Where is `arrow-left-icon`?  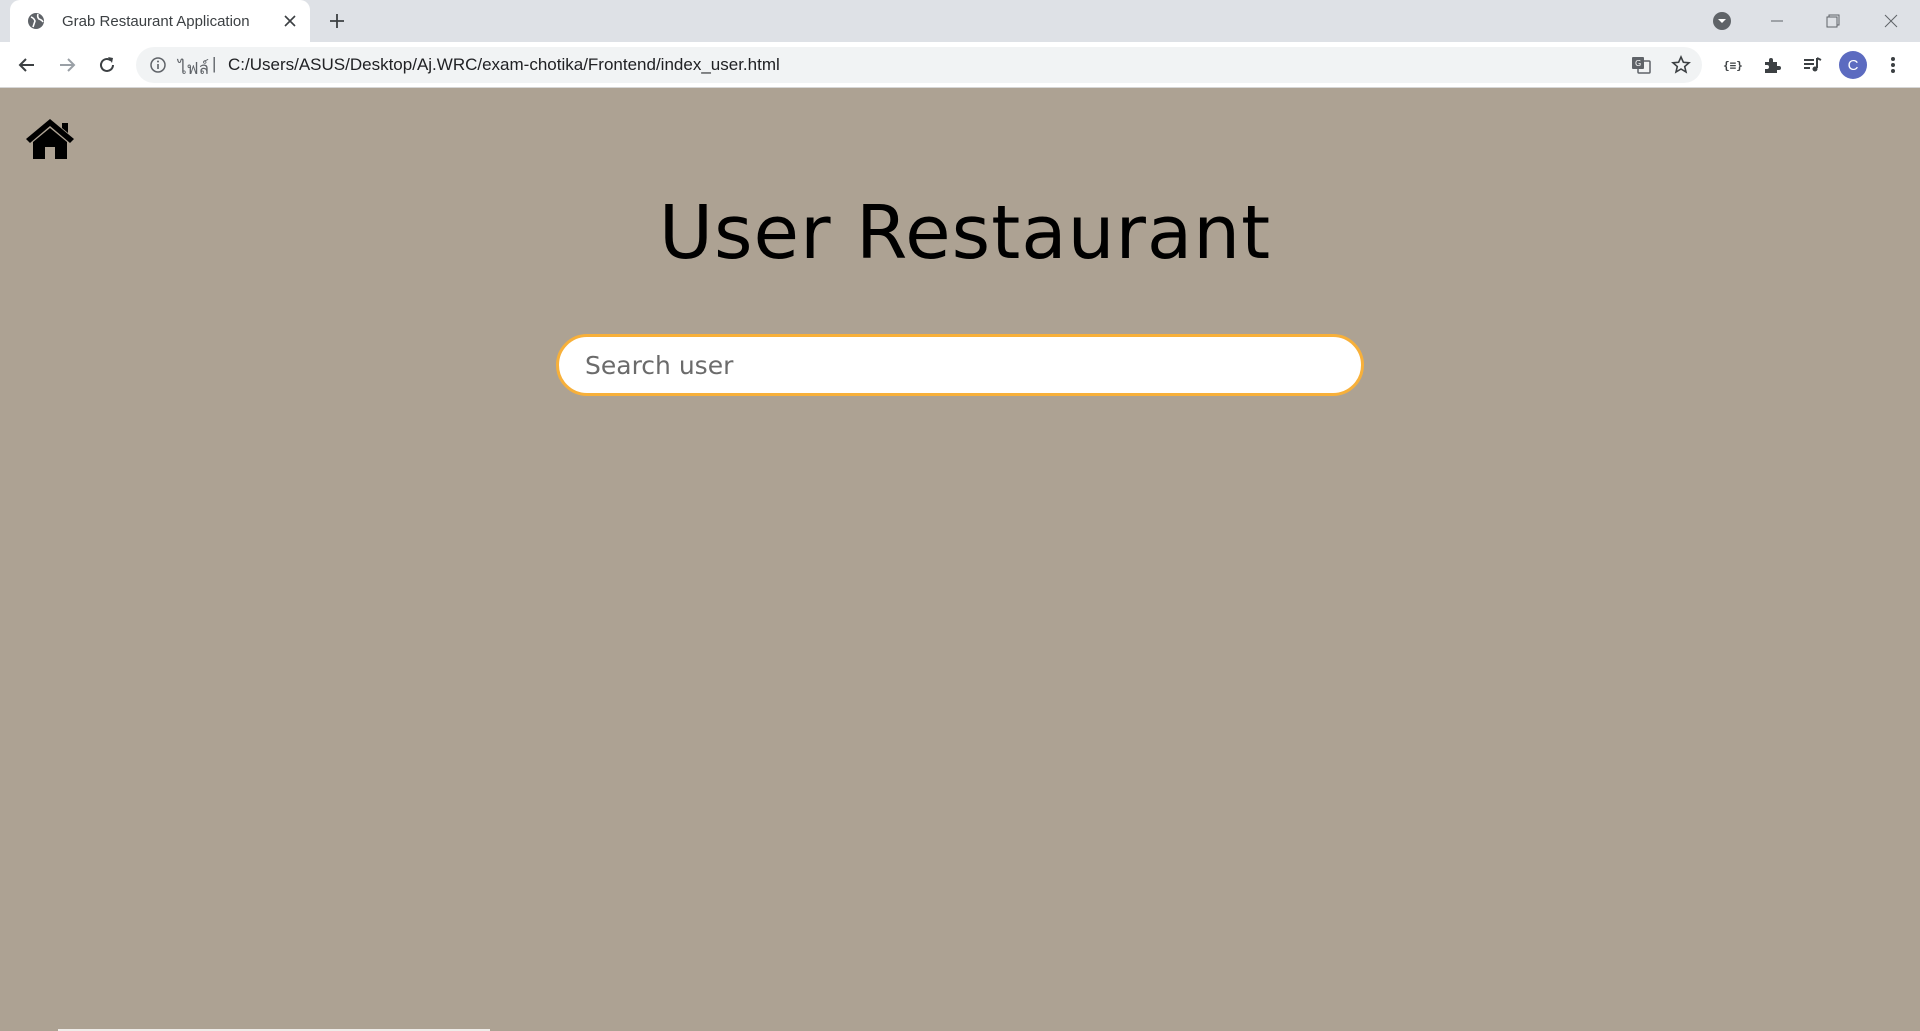
arrow-left-icon is located at coordinates (26, 65).